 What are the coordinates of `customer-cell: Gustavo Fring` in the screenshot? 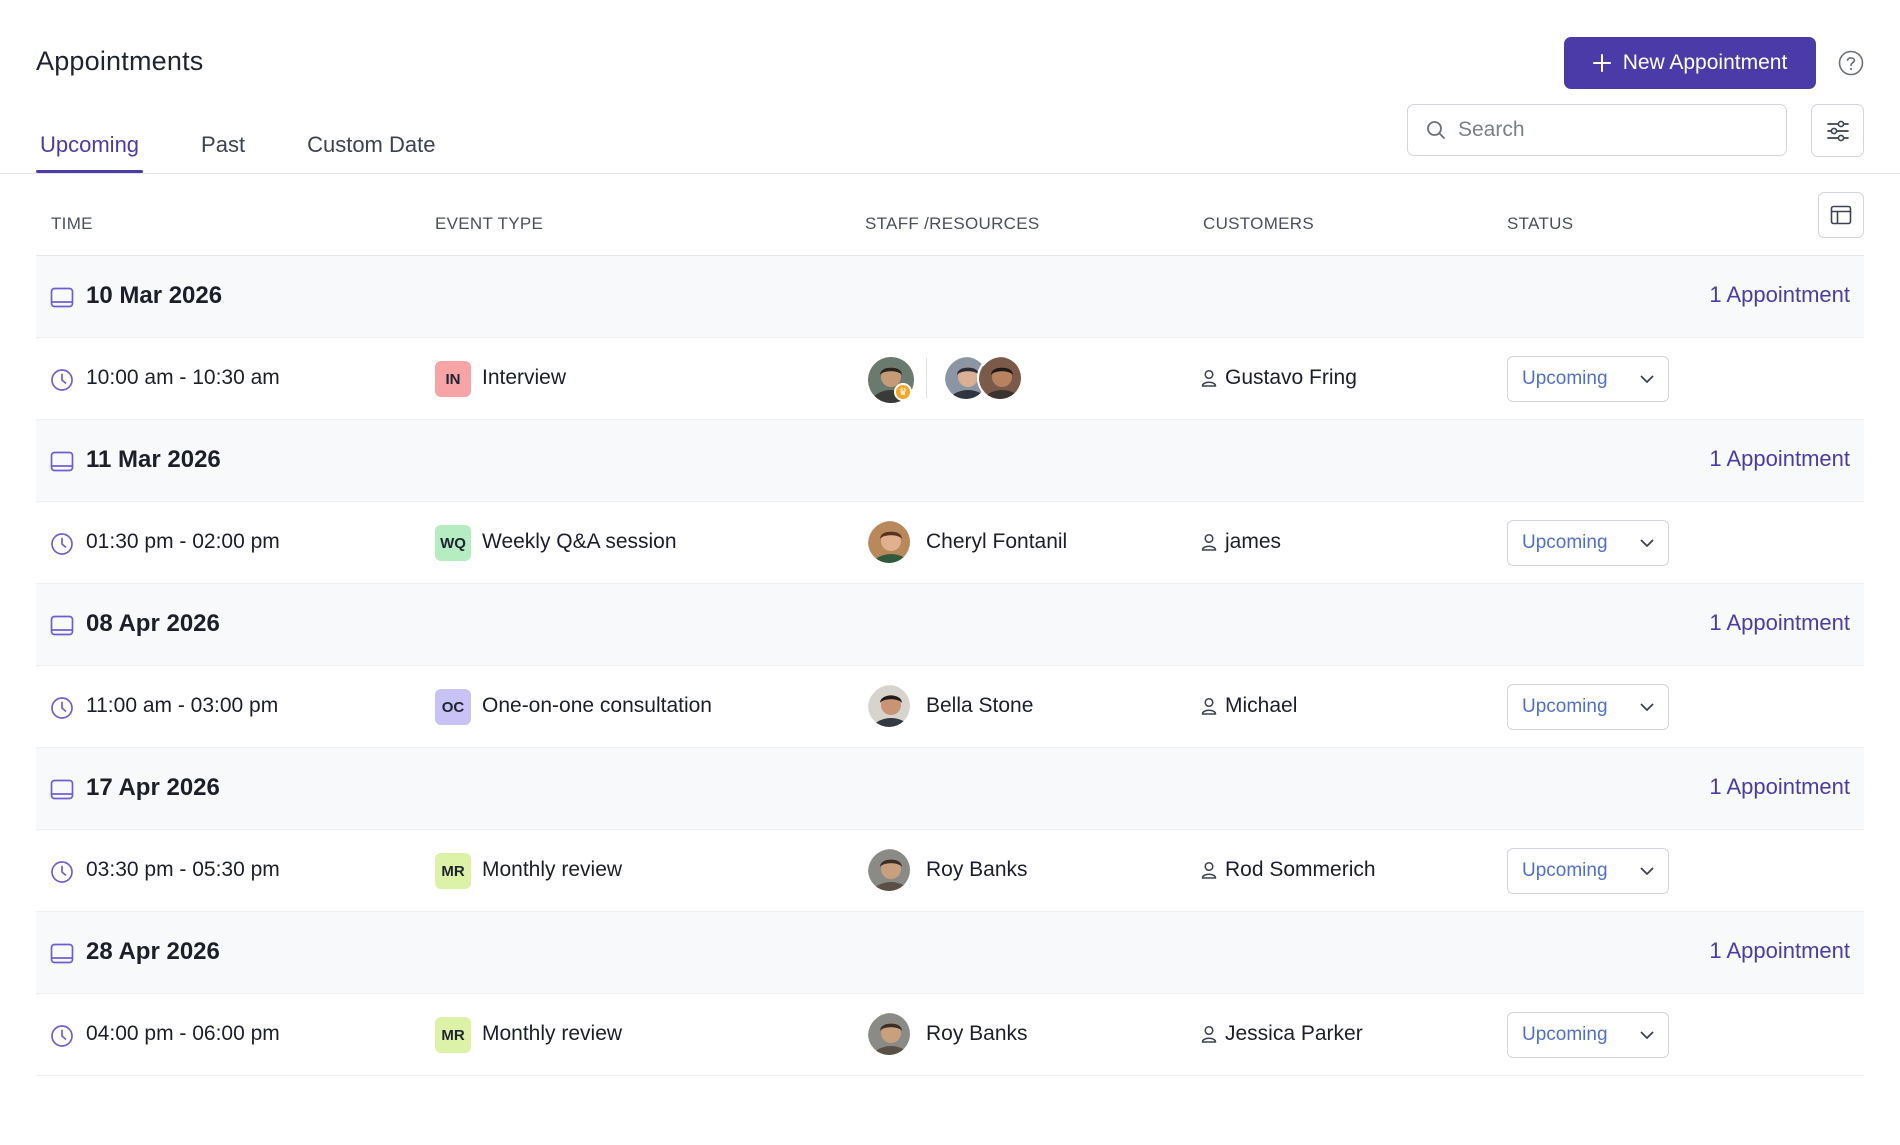 It's located at (1279, 378).